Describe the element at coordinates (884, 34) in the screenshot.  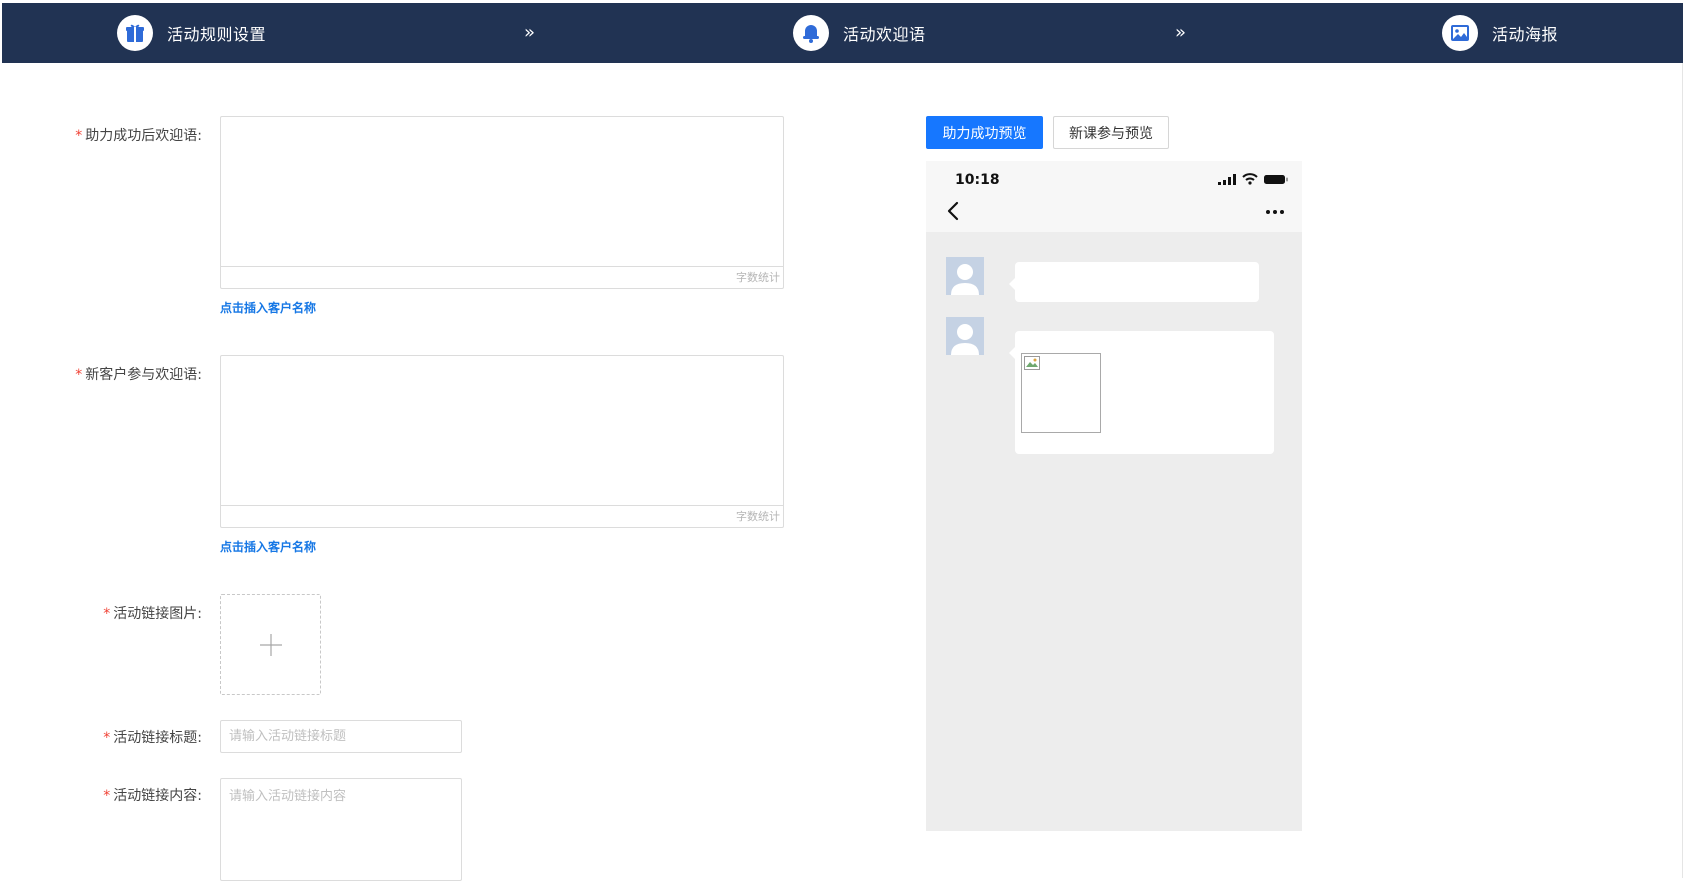
I see `step-label: 活动欢迎语` at that location.